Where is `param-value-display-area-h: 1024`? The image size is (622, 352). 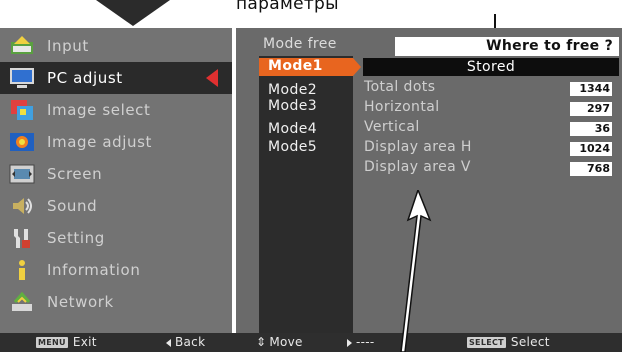 param-value-display-area-h: 1024 is located at coordinates (591, 149).